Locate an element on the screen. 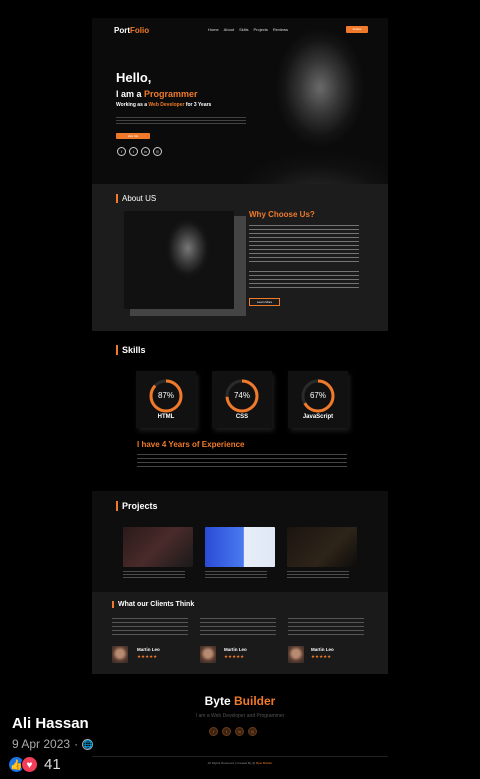 Image resolution: width=480 pixels, height=779 pixels. hero-sub-b: Web Developer is located at coordinates (166, 105).